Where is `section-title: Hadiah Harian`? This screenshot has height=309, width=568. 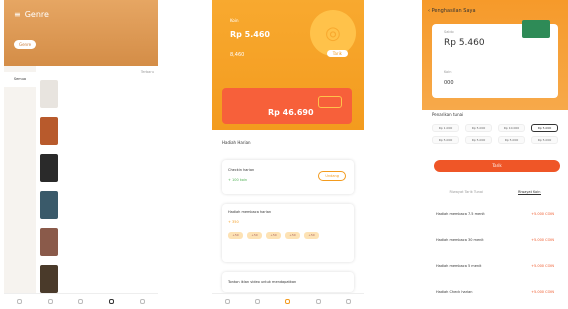
section-title: Hadiah Harian is located at coordinates (236, 142).